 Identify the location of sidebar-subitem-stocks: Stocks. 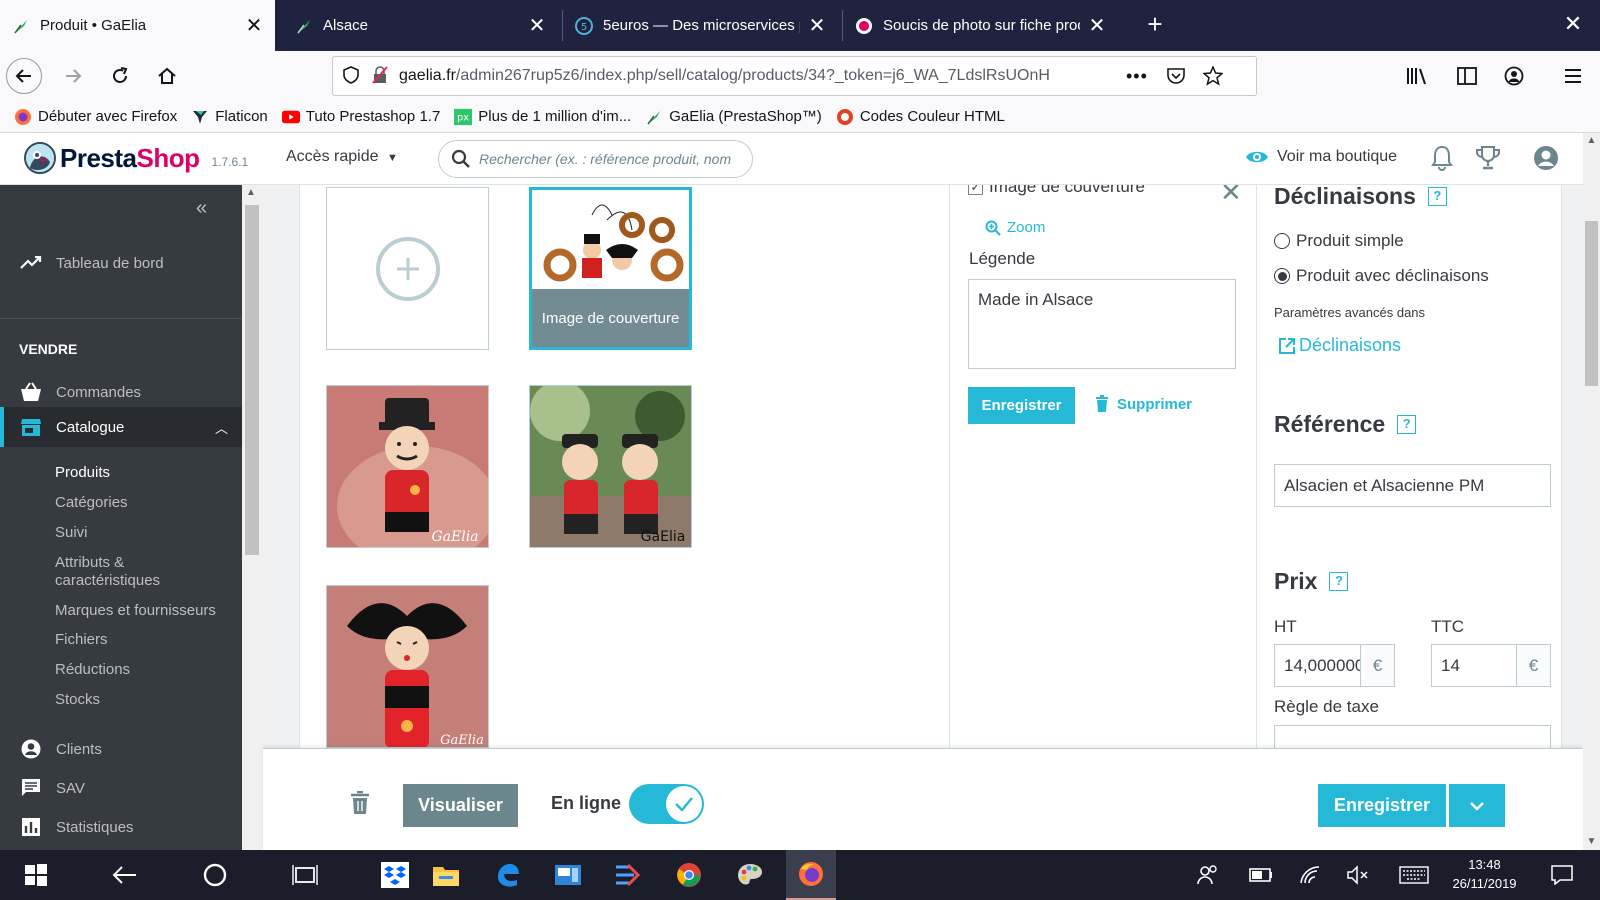
(77, 700).